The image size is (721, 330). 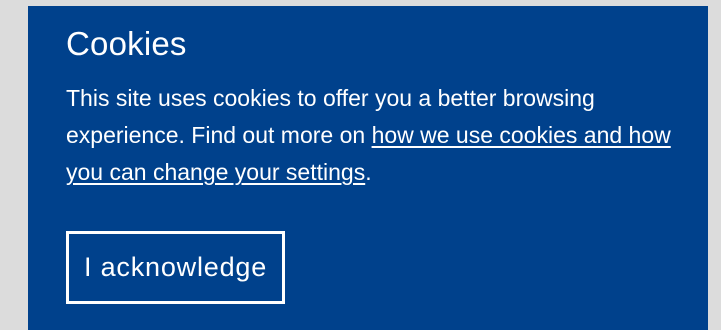 I want to click on cookie-title: Cookies, so click(x=126, y=43).